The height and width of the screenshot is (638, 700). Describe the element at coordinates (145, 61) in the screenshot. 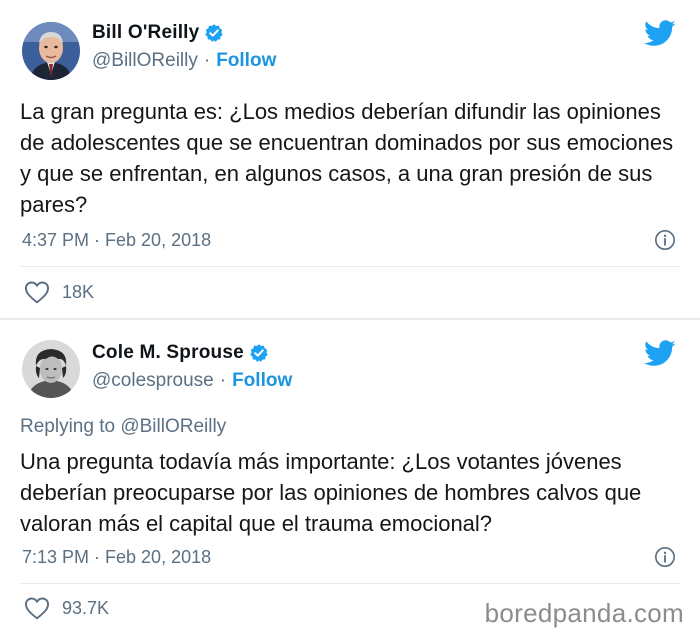

I see `author-handle: @BillOReilly` at that location.